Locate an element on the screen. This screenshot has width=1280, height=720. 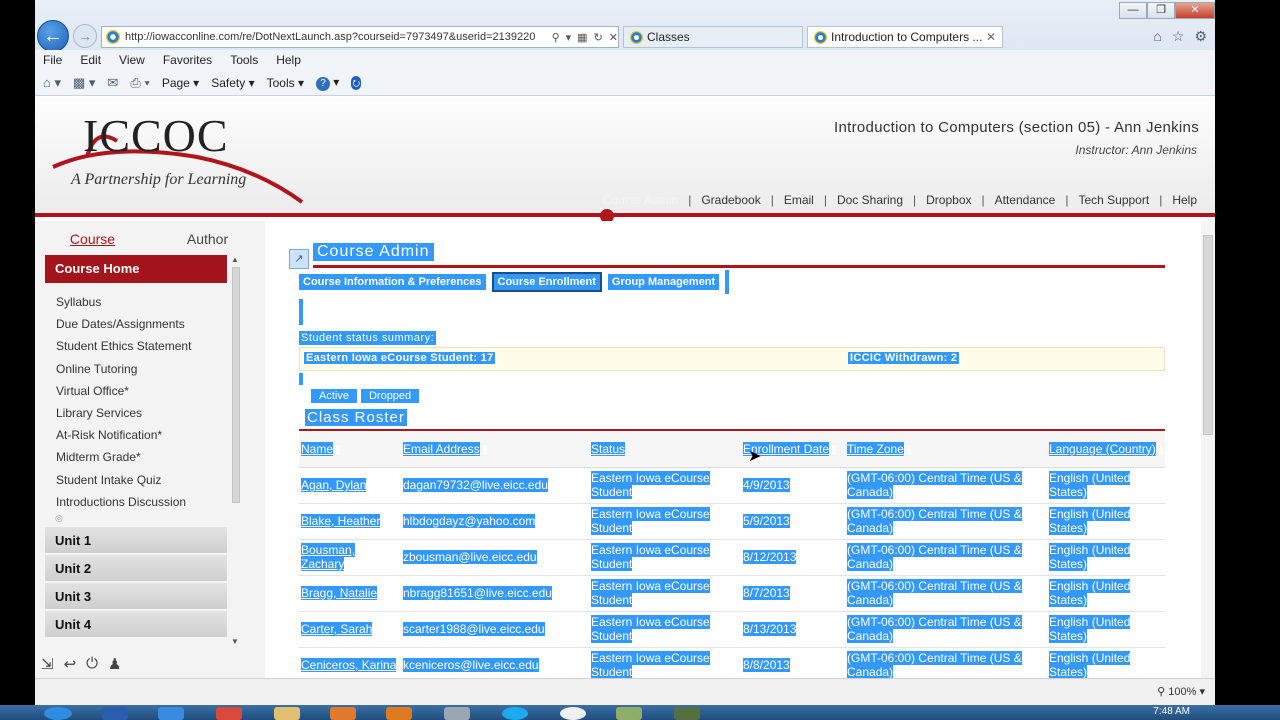
start-button-icon is located at coordinates (58, 713).